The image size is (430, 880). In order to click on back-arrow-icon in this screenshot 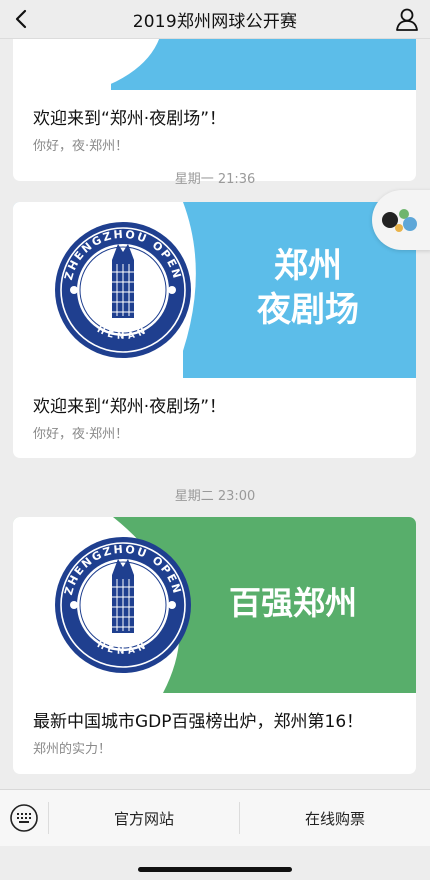, I will do `click(22, 19)`.